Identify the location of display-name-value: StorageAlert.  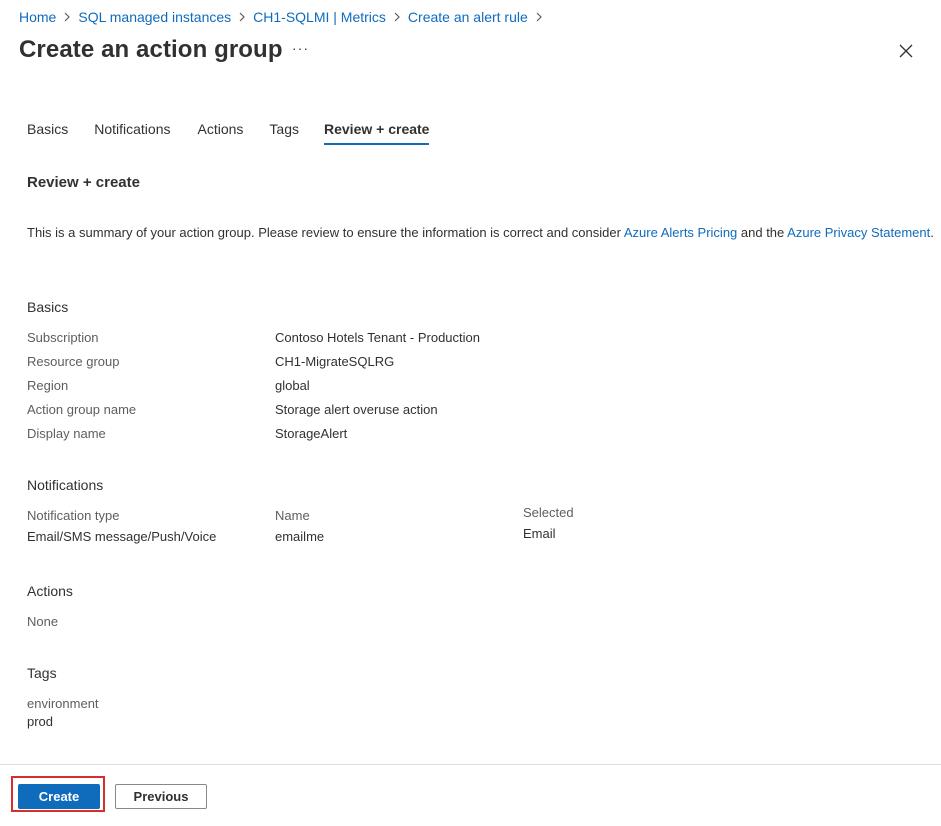
(311, 433).